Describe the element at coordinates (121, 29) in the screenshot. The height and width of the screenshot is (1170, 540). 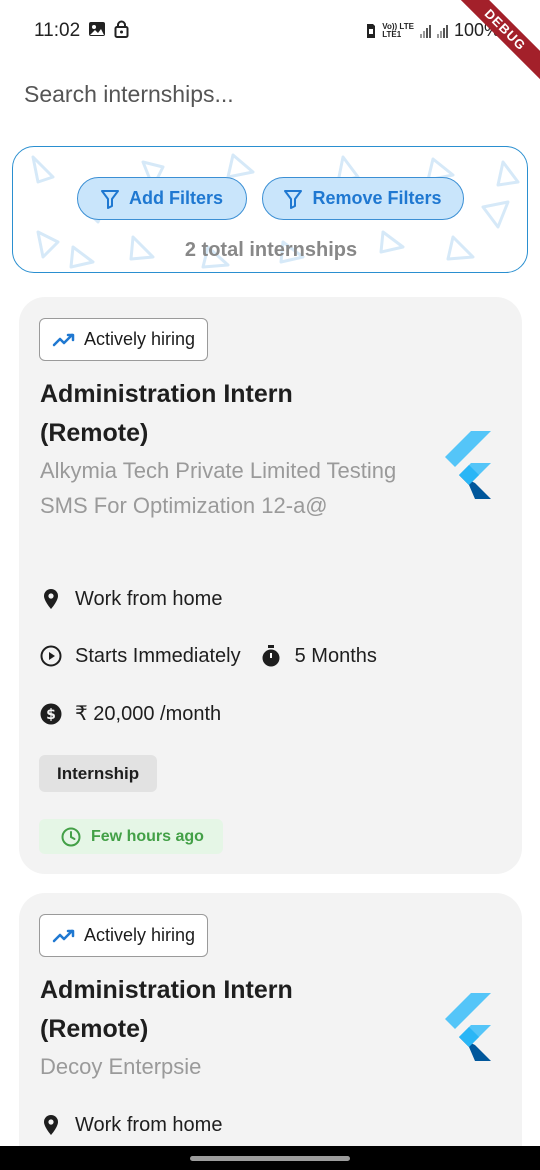
I see `lock-icon` at that location.